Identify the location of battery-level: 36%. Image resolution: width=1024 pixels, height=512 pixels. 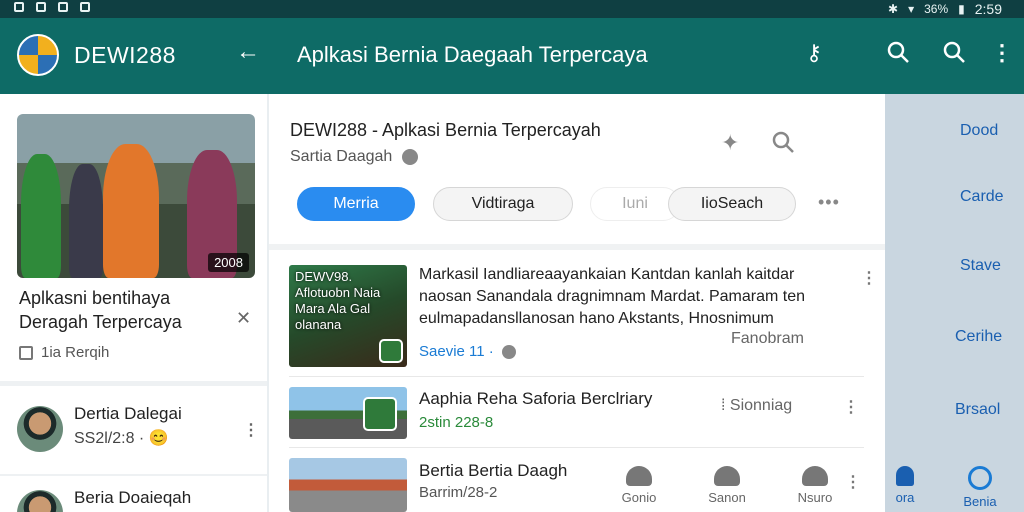
(936, 9).